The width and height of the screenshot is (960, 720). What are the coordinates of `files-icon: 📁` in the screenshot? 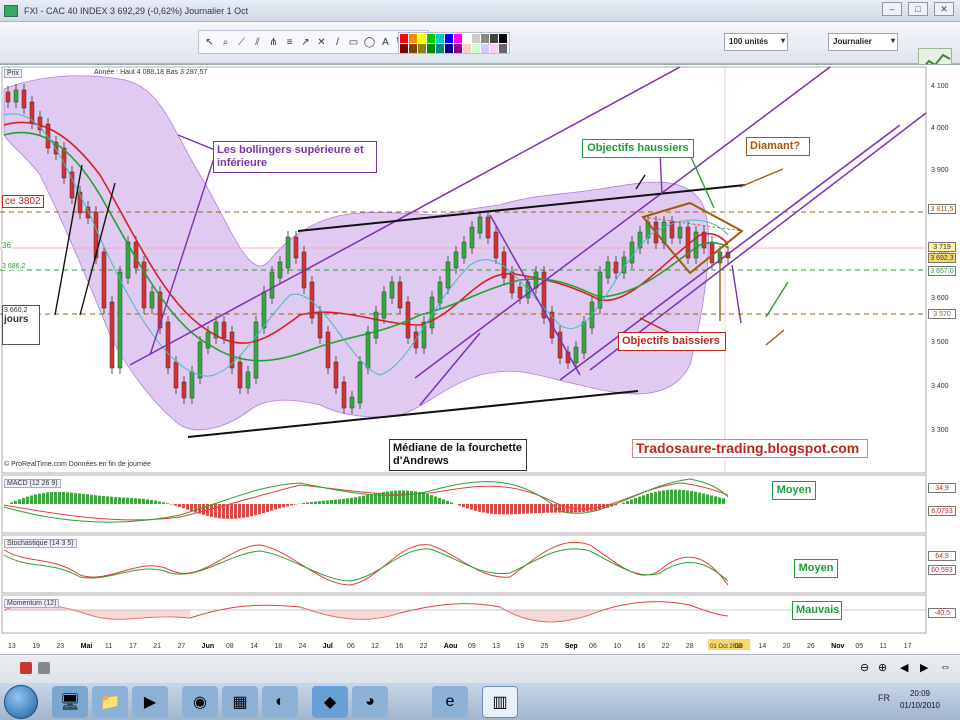 It's located at (110, 702).